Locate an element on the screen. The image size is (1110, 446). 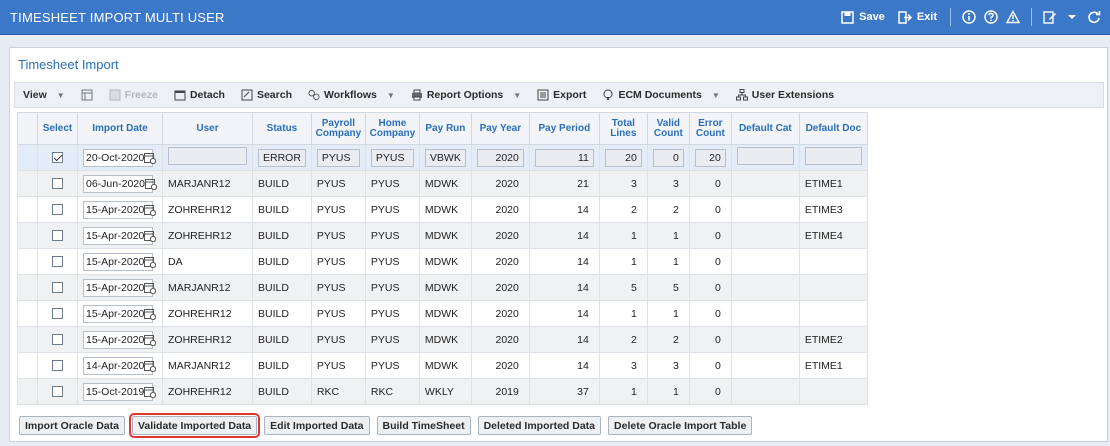
table-row: 15-Apr-2020 DA BUILD PYUS PYUS MDWK 2020 14 1 1 0 is located at coordinates (442, 261).